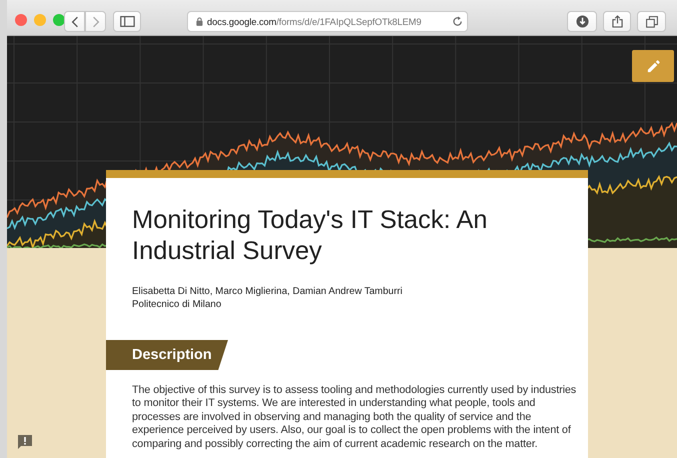 The height and width of the screenshot is (458, 677). I want to click on description-text: The objective of this survey is to assess tooling and methodologies currently used by industries to monitor their IT systems. We are interested in understanding what people, tools and processes are involved in observing and managing both the quality of service and the experience perceived by users. Also, our goal is to collect the open problems with the intent of comparing and possibly correcting the aim of current academic research on the matter., so click(354, 418).